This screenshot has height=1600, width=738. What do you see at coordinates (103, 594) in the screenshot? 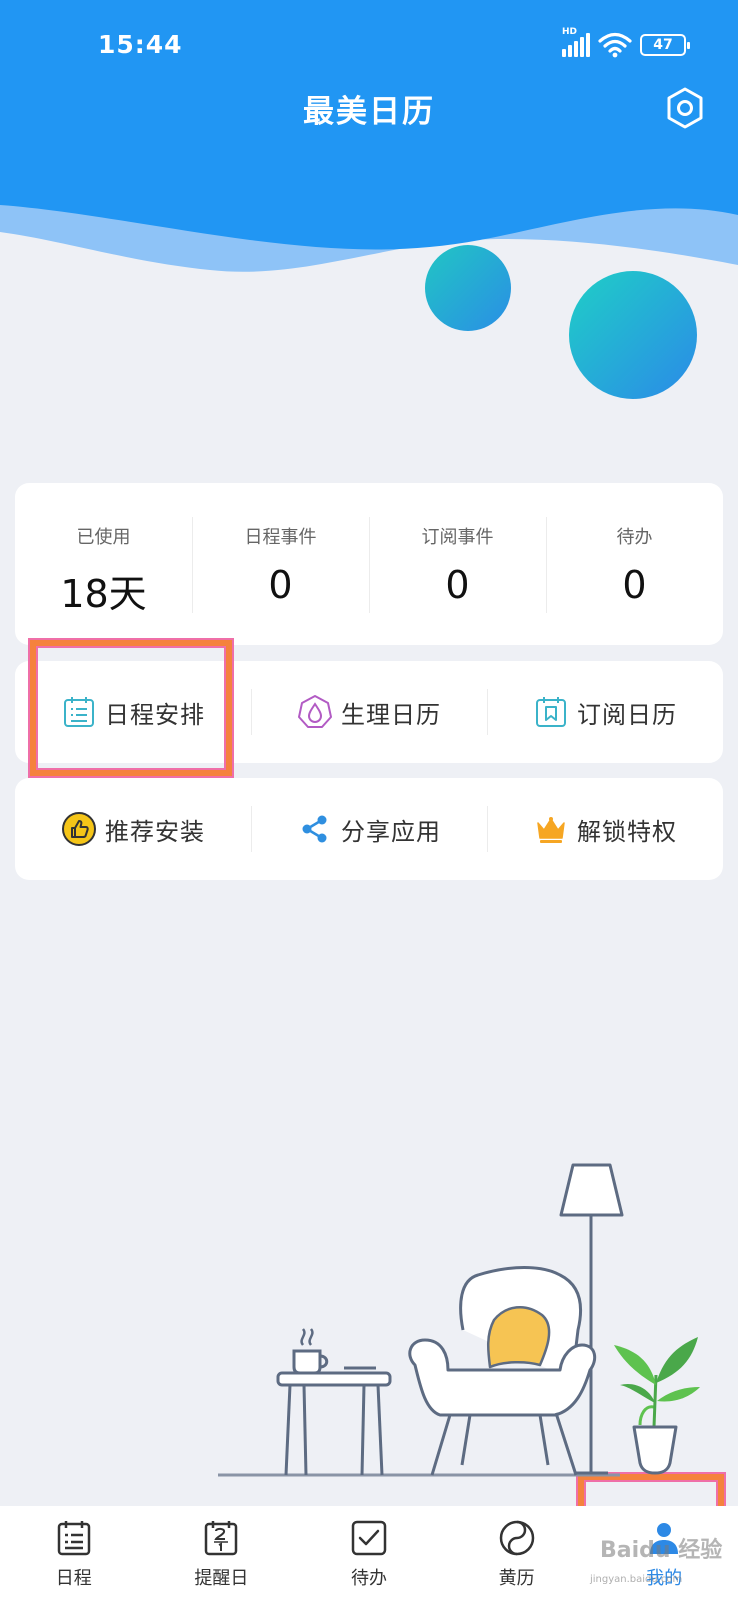
I see `stat-value: 18天` at bounding box center [103, 594].